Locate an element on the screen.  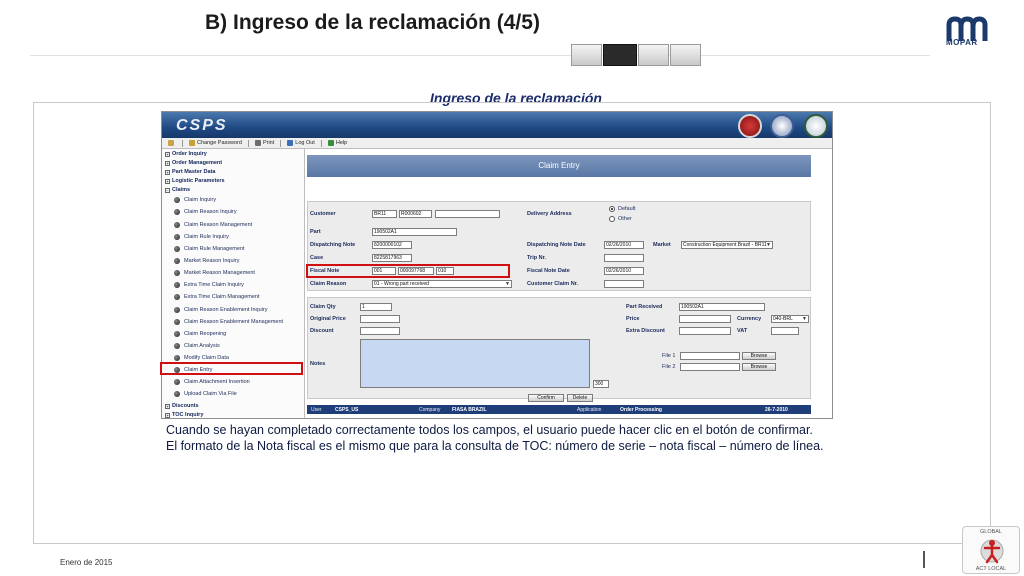
nav-claim-reason-enablement-inquiry: Claim Reason Enablement Inquiry is located at coordinates (220, 310).